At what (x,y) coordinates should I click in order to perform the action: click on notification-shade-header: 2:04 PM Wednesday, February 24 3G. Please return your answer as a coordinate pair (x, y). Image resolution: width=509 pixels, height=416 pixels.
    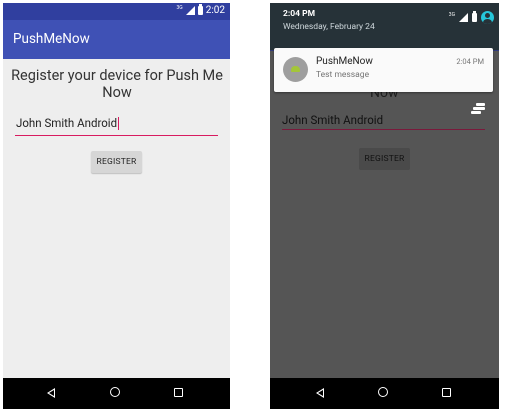
    Looking at the image, I should click on (384, 26).